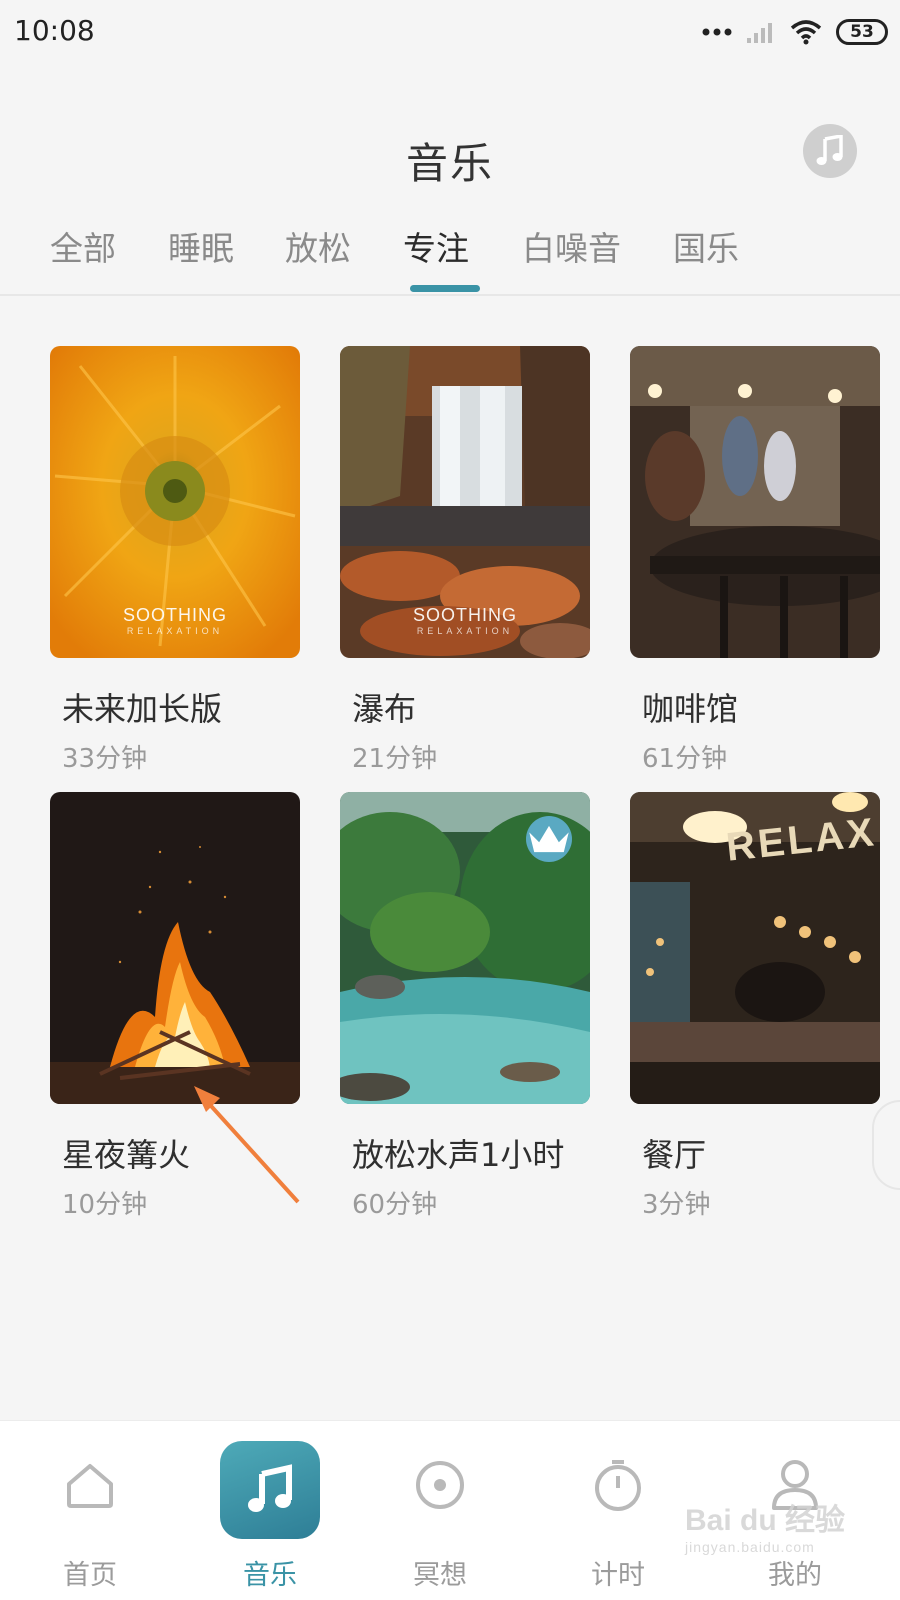 This screenshot has height=1600, width=900. Describe the element at coordinates (765, 1529) in the screenshot. I see `baidu-watermark: Bai du 经验 jingyan.baidu.com` at that location.